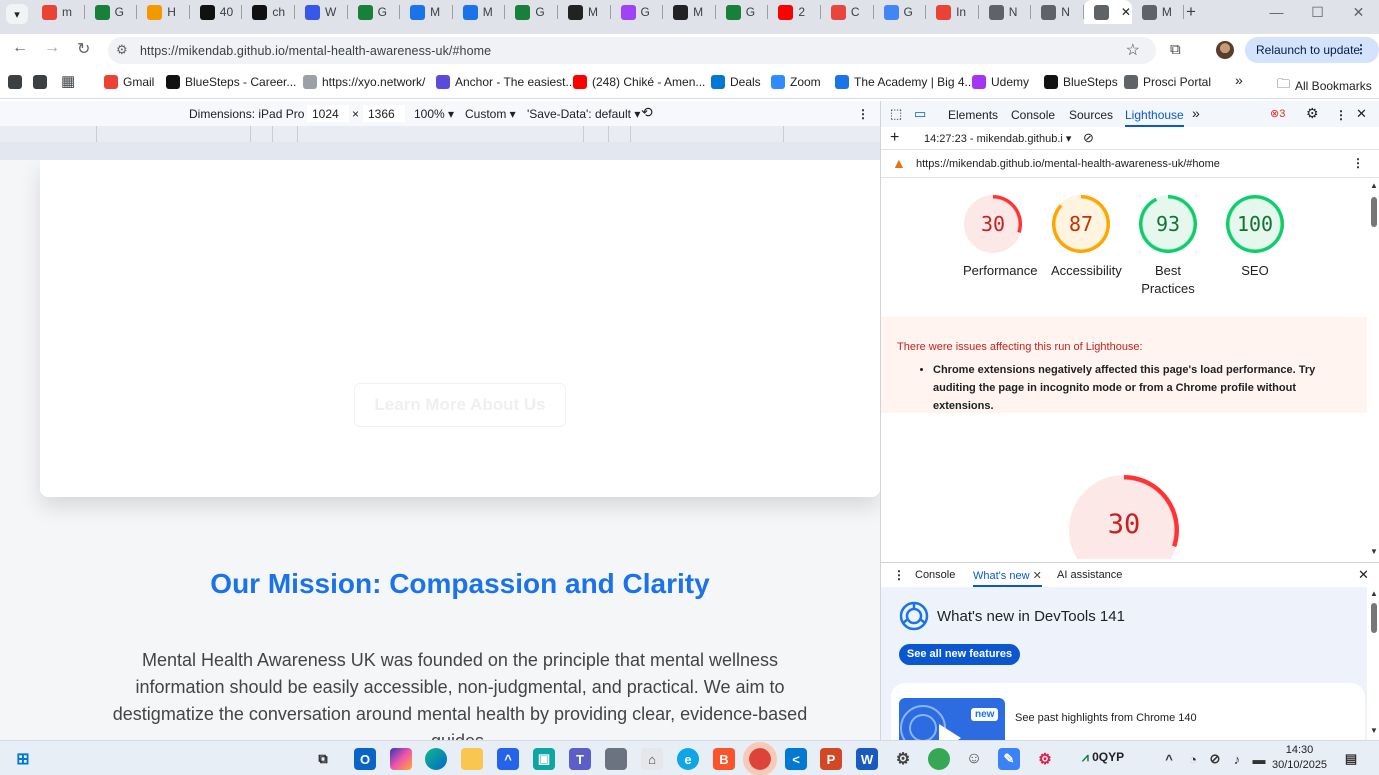 Image resolution: width=1379 pixels, height=775 pixels. Describe the element at coordinates (122, 50) in the screenshot. I see `site-info-icon: ⚙` at that location.